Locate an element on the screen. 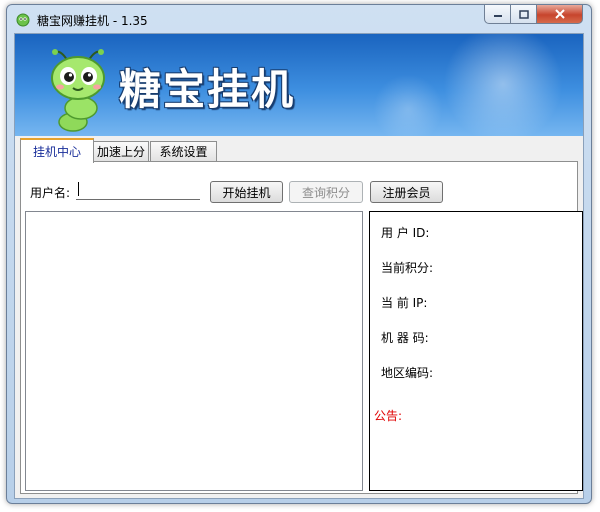 This screenshot has width=600, height=512. caption-buttons is located at coordinates (533, 15).